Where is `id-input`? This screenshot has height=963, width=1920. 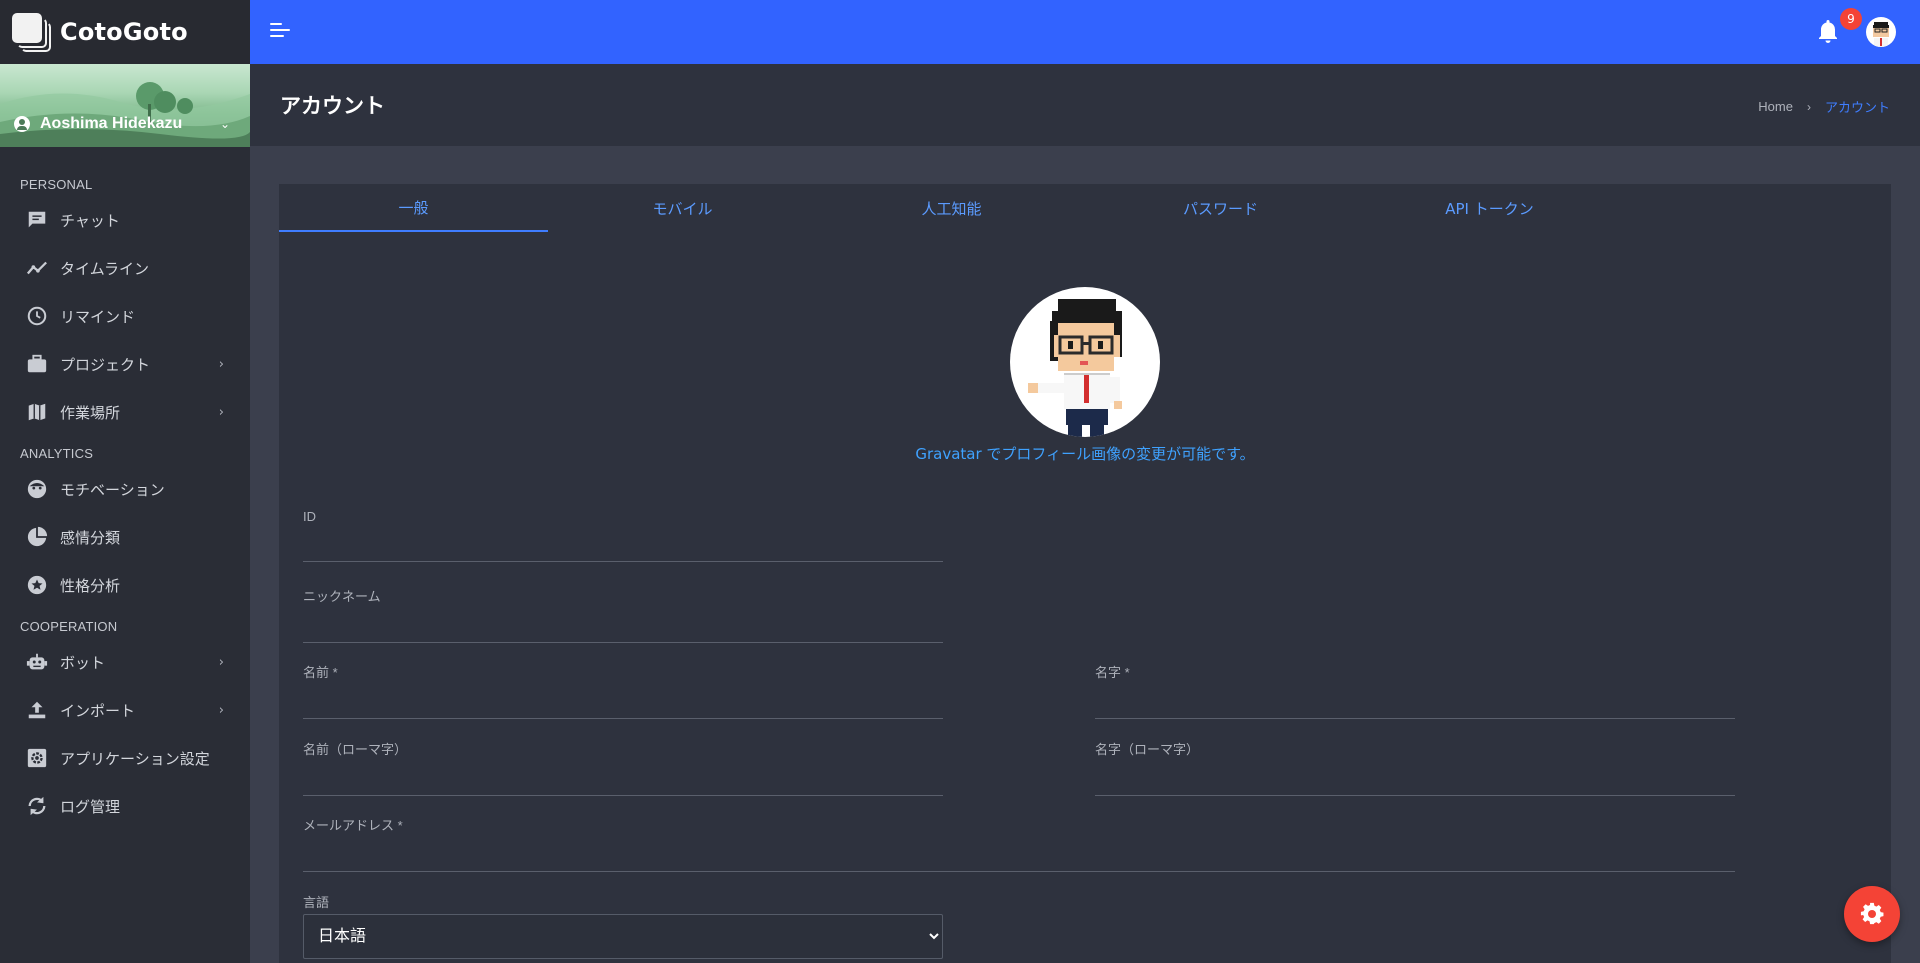
id-input is located at coordinates (623, 543).